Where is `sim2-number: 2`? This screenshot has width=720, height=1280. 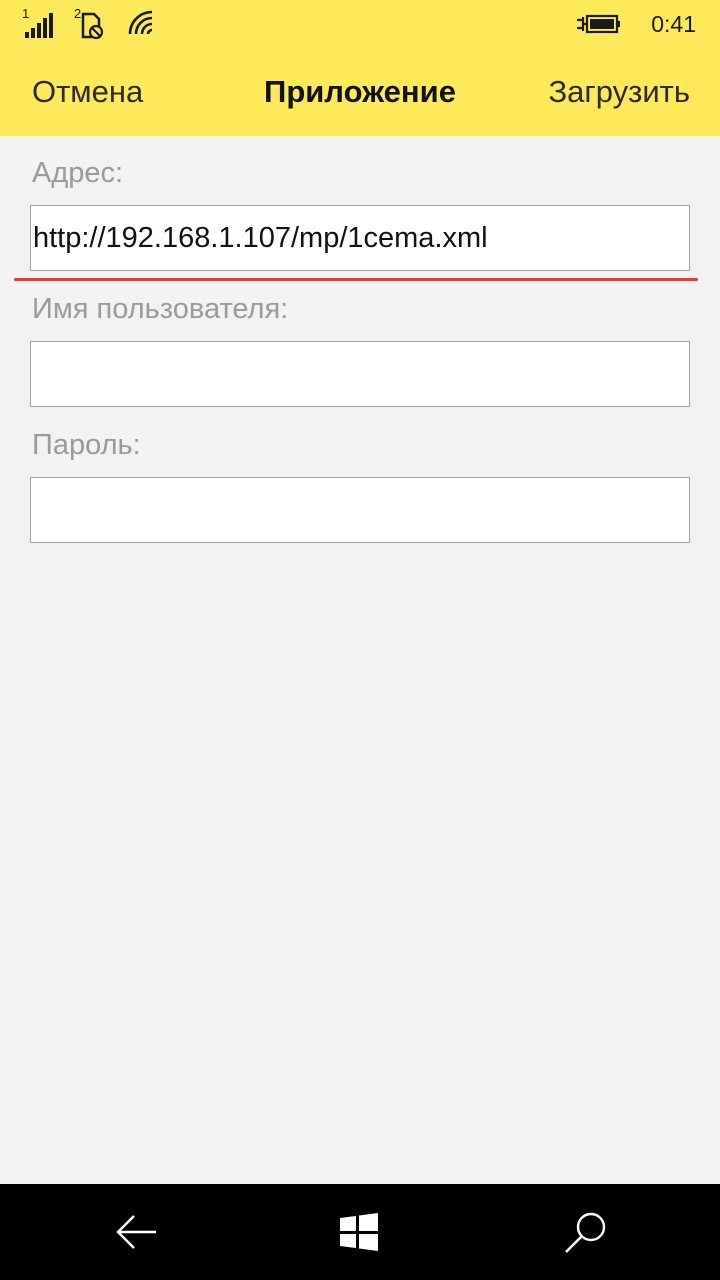 sim2-number: 2 is located at coordinates (78, 13).